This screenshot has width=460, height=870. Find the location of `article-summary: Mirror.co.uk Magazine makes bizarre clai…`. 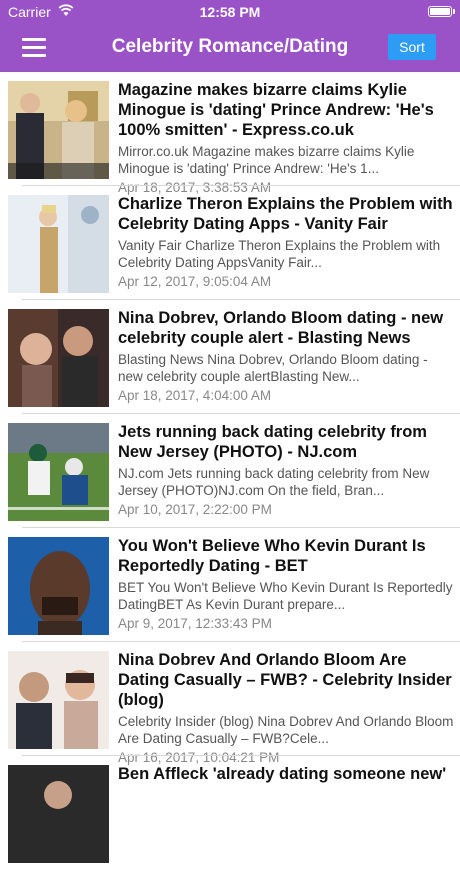

article-summary: Mirror.co.uk Magazine makes bizarre clai… is located at coordinates (266, 160).